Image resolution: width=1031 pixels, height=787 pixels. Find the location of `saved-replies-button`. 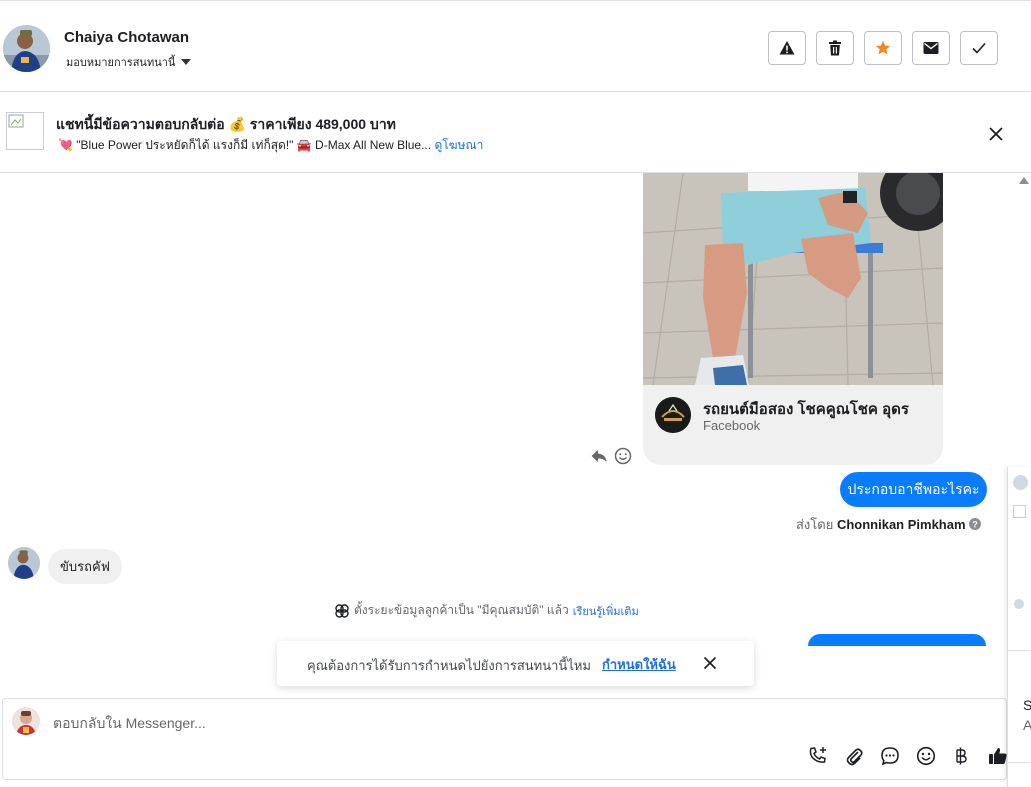

saved-replies-button is located at coordinates (890, 756).